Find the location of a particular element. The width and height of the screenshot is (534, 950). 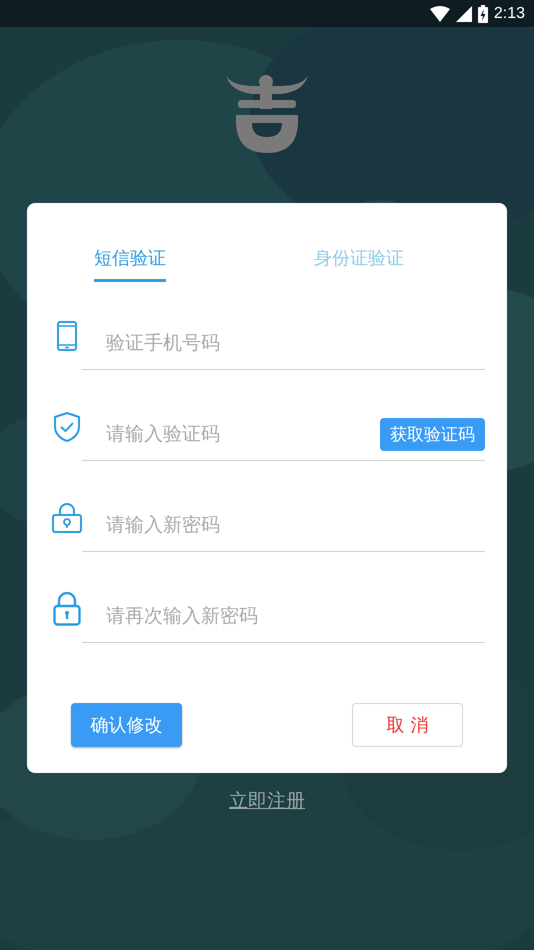

confirm-button: 确认修改 is located at coordinates (126, 725).